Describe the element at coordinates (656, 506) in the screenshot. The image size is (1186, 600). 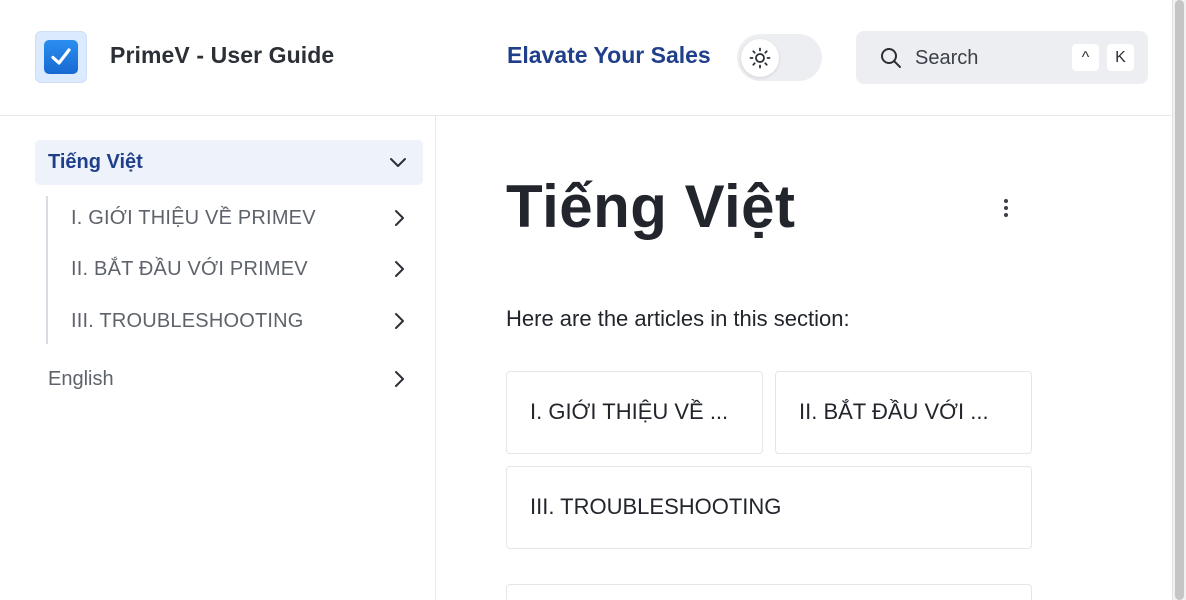
I see `article-card-label: III. TROUBLESHOOTING` at that location.